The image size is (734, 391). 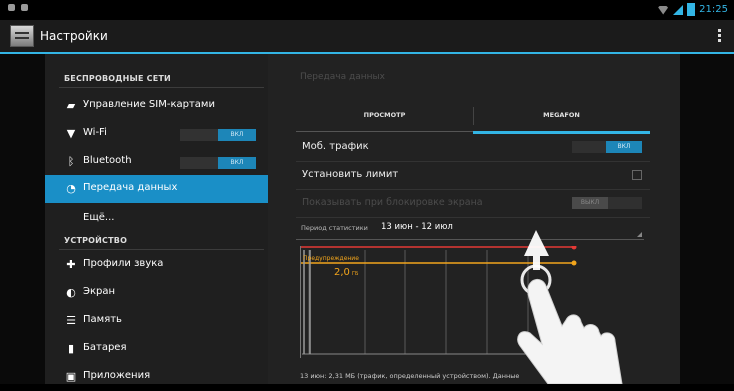 What do you see at coordinates (107, 160) in the screenshot?
I see `sidebar-item-label: Bluetooth` at bounding box center [107, 160].